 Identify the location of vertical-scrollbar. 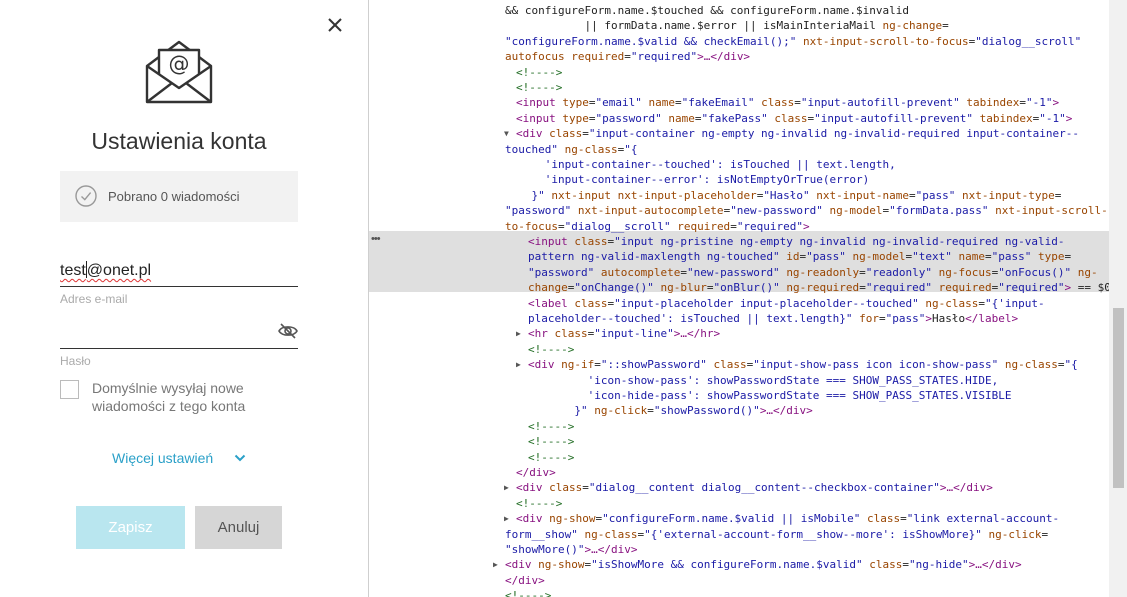
(1118, 298).